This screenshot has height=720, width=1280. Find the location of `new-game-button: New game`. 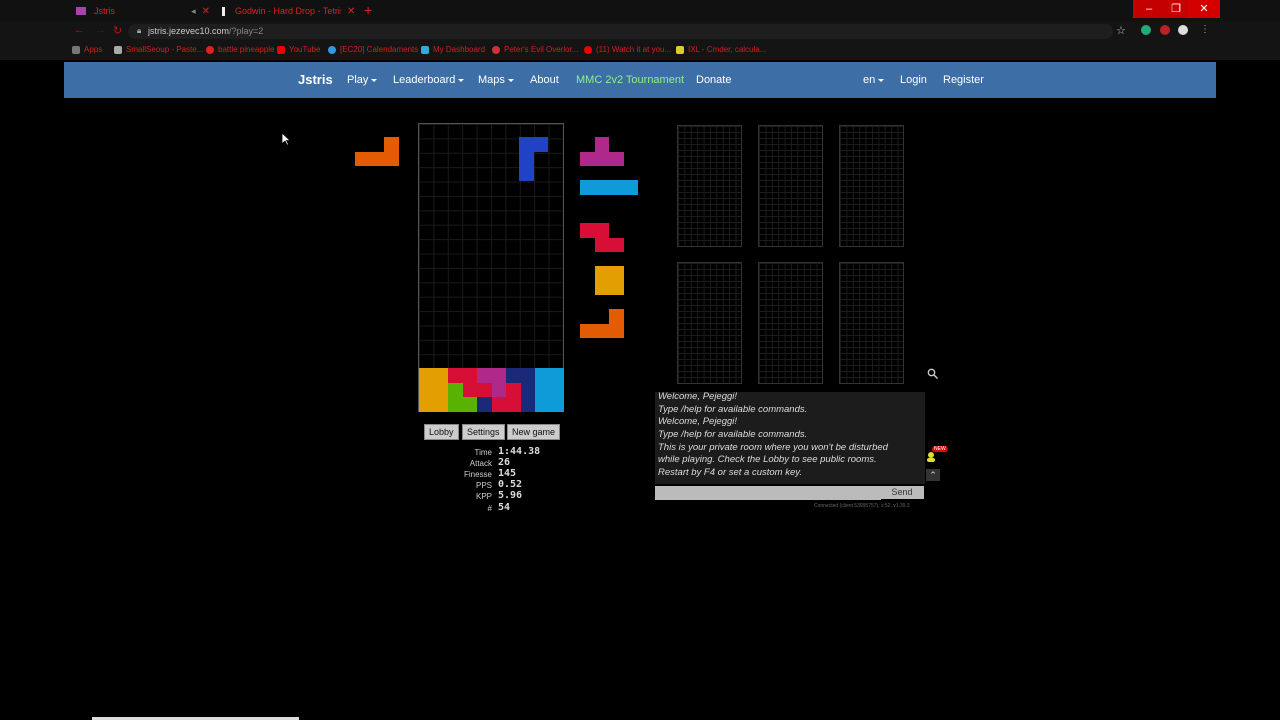

new-game-button: New game is located at coordinates (534, 432).